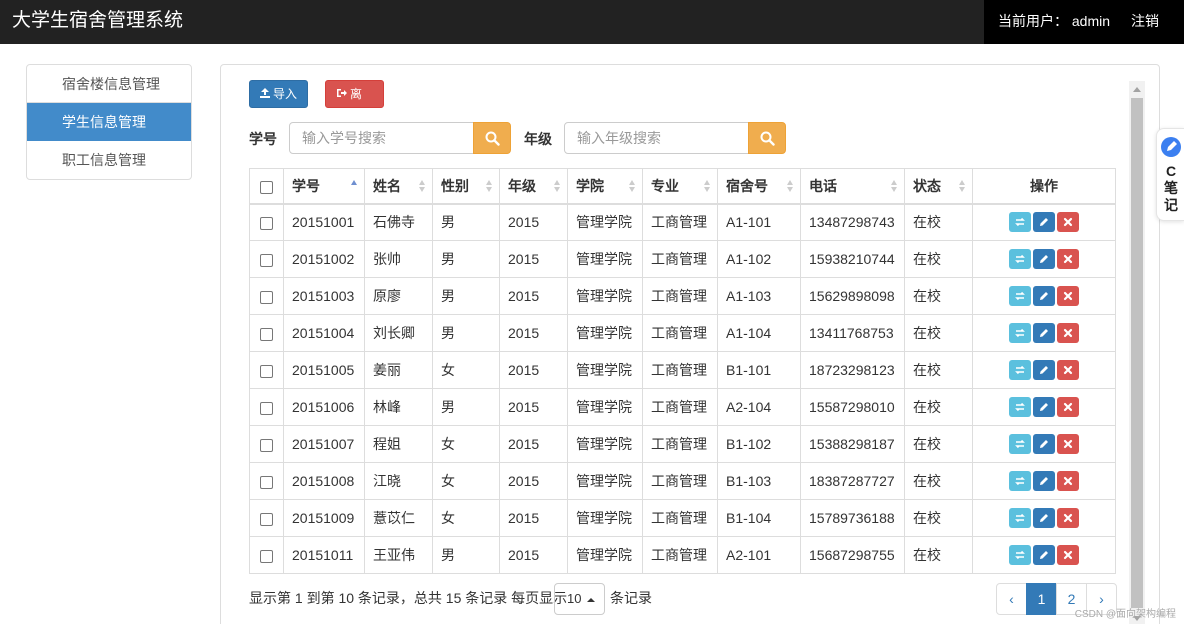  What do you see at coordinates (398, 518) in the screenshot?
I see `cell-name: 薏苡仁` at bounding box center [398, 518].